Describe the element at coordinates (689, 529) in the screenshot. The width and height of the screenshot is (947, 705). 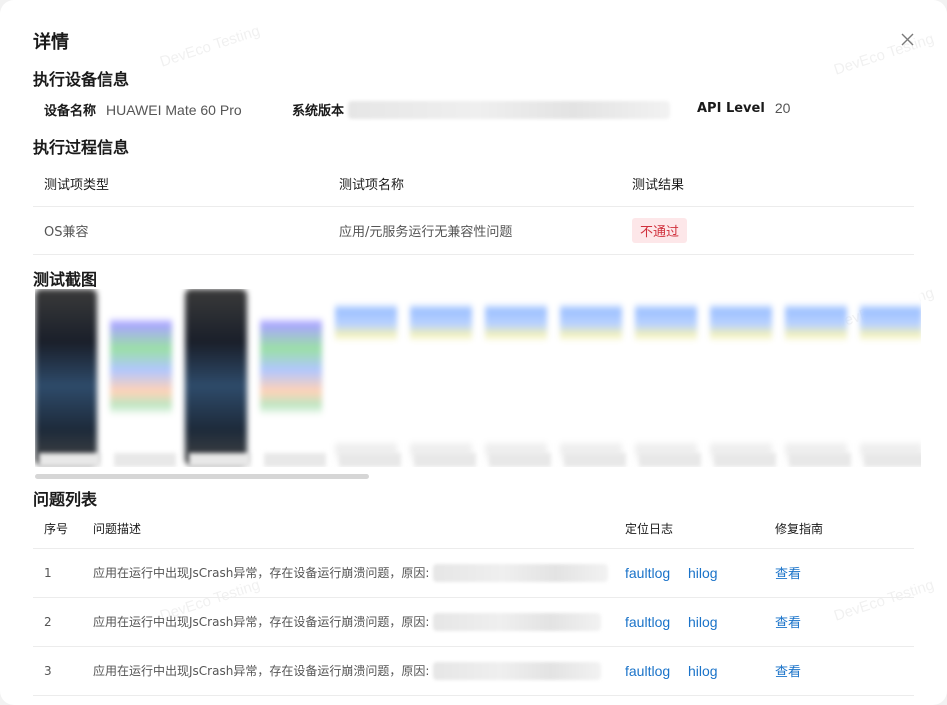
I see `column-header: 定位日志` at that location.